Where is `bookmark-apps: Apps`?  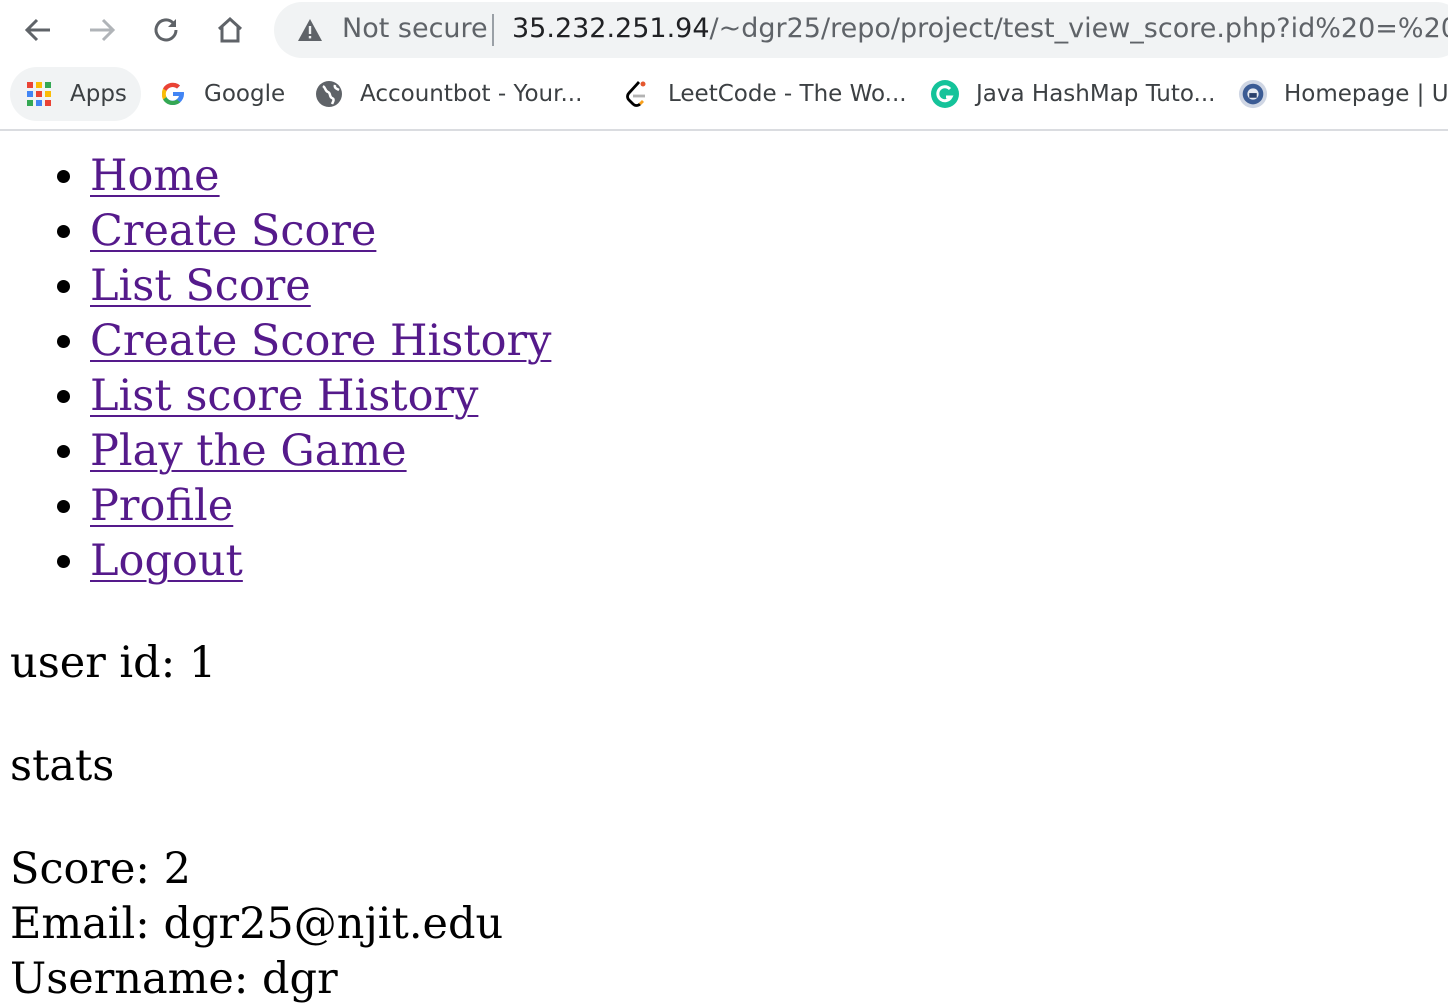 bookmark-apps: Apps is located at coordinates (75, 94).